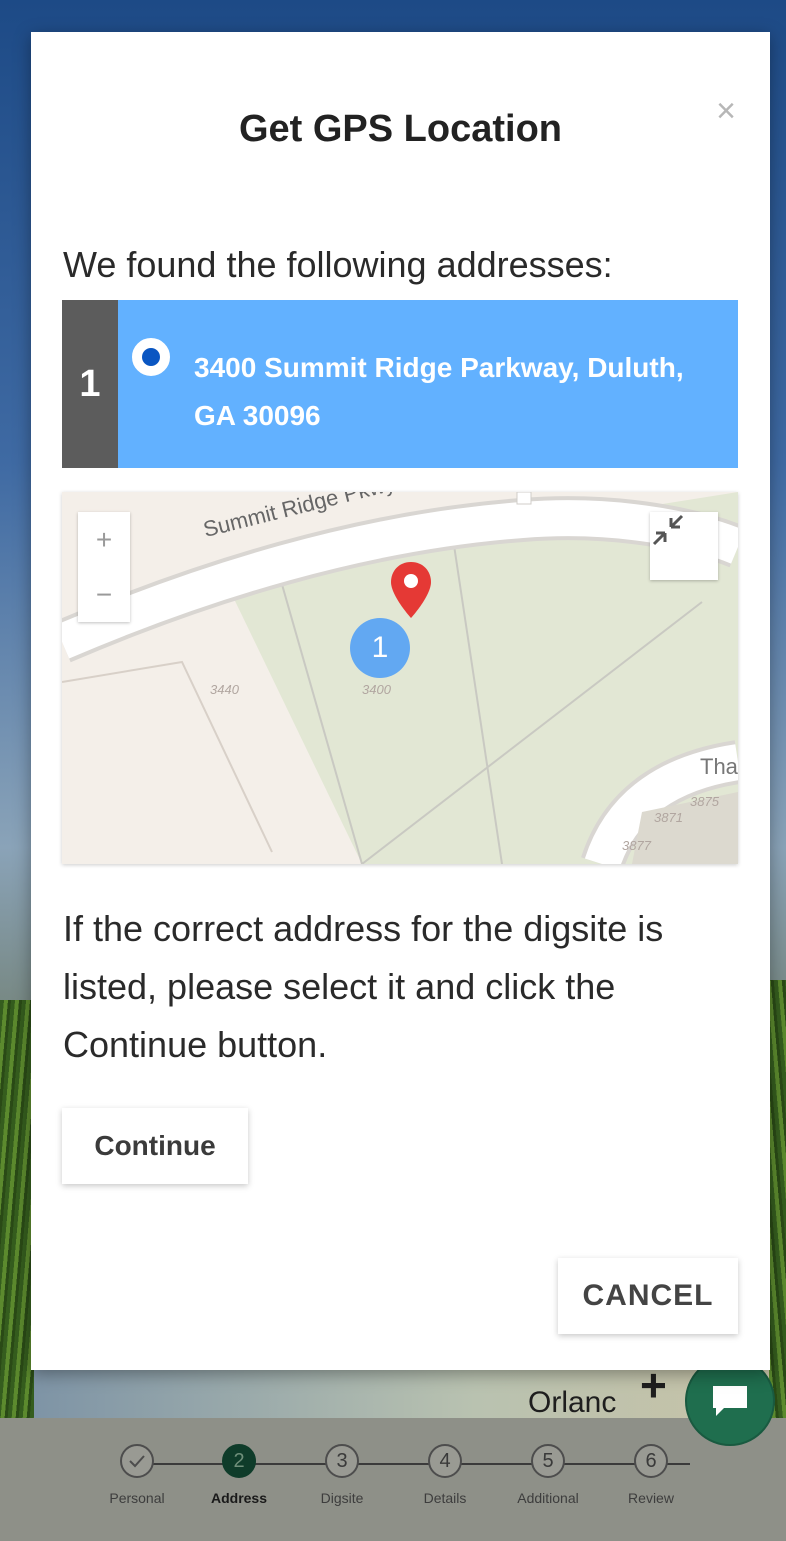 Image resolution: width=786 pixels, height=1541 pixels. I want to click on step-label: Digsite, so click(342, 1498).